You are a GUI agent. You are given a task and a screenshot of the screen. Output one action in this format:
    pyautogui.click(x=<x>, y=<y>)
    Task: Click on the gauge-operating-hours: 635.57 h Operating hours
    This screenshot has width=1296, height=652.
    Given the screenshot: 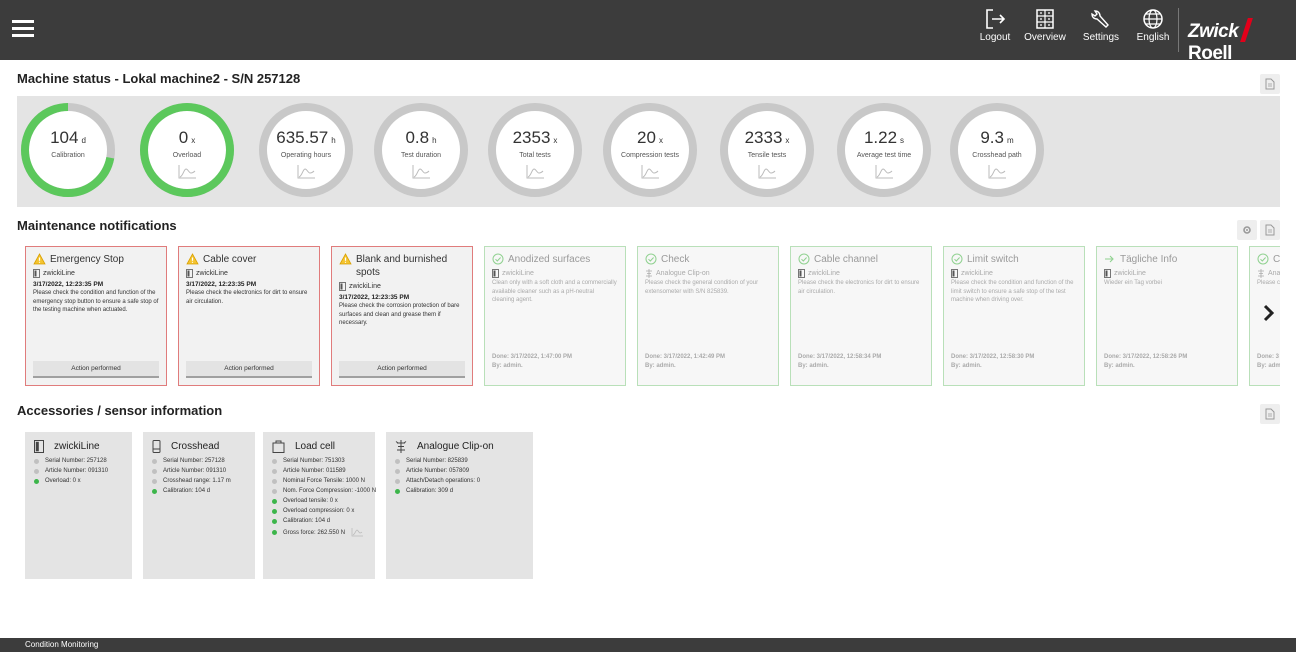 What is the action you would take?
    pyautogui.click(x=306, y=150)
    